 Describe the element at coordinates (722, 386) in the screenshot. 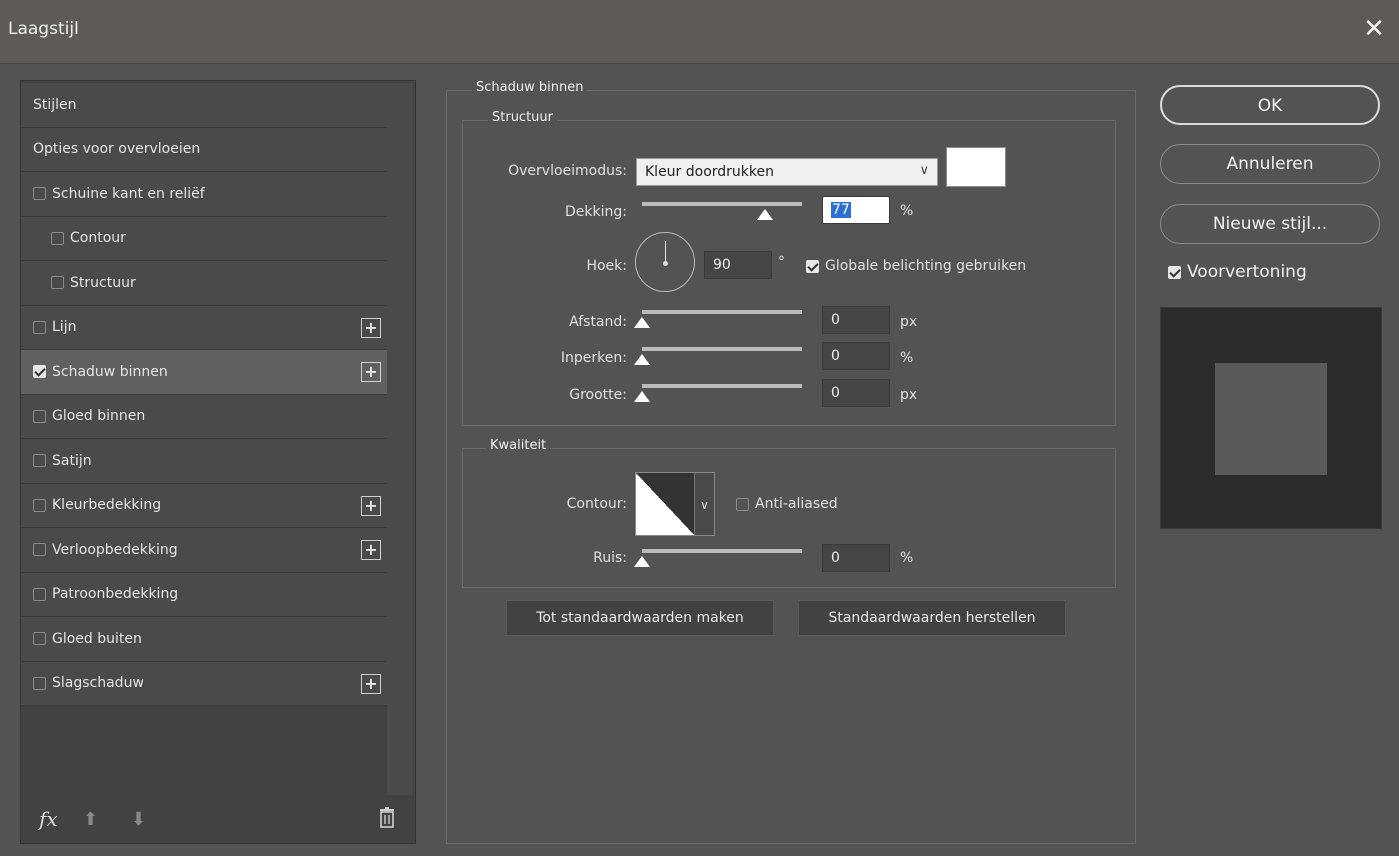

I see `size-slider-track` at that location.